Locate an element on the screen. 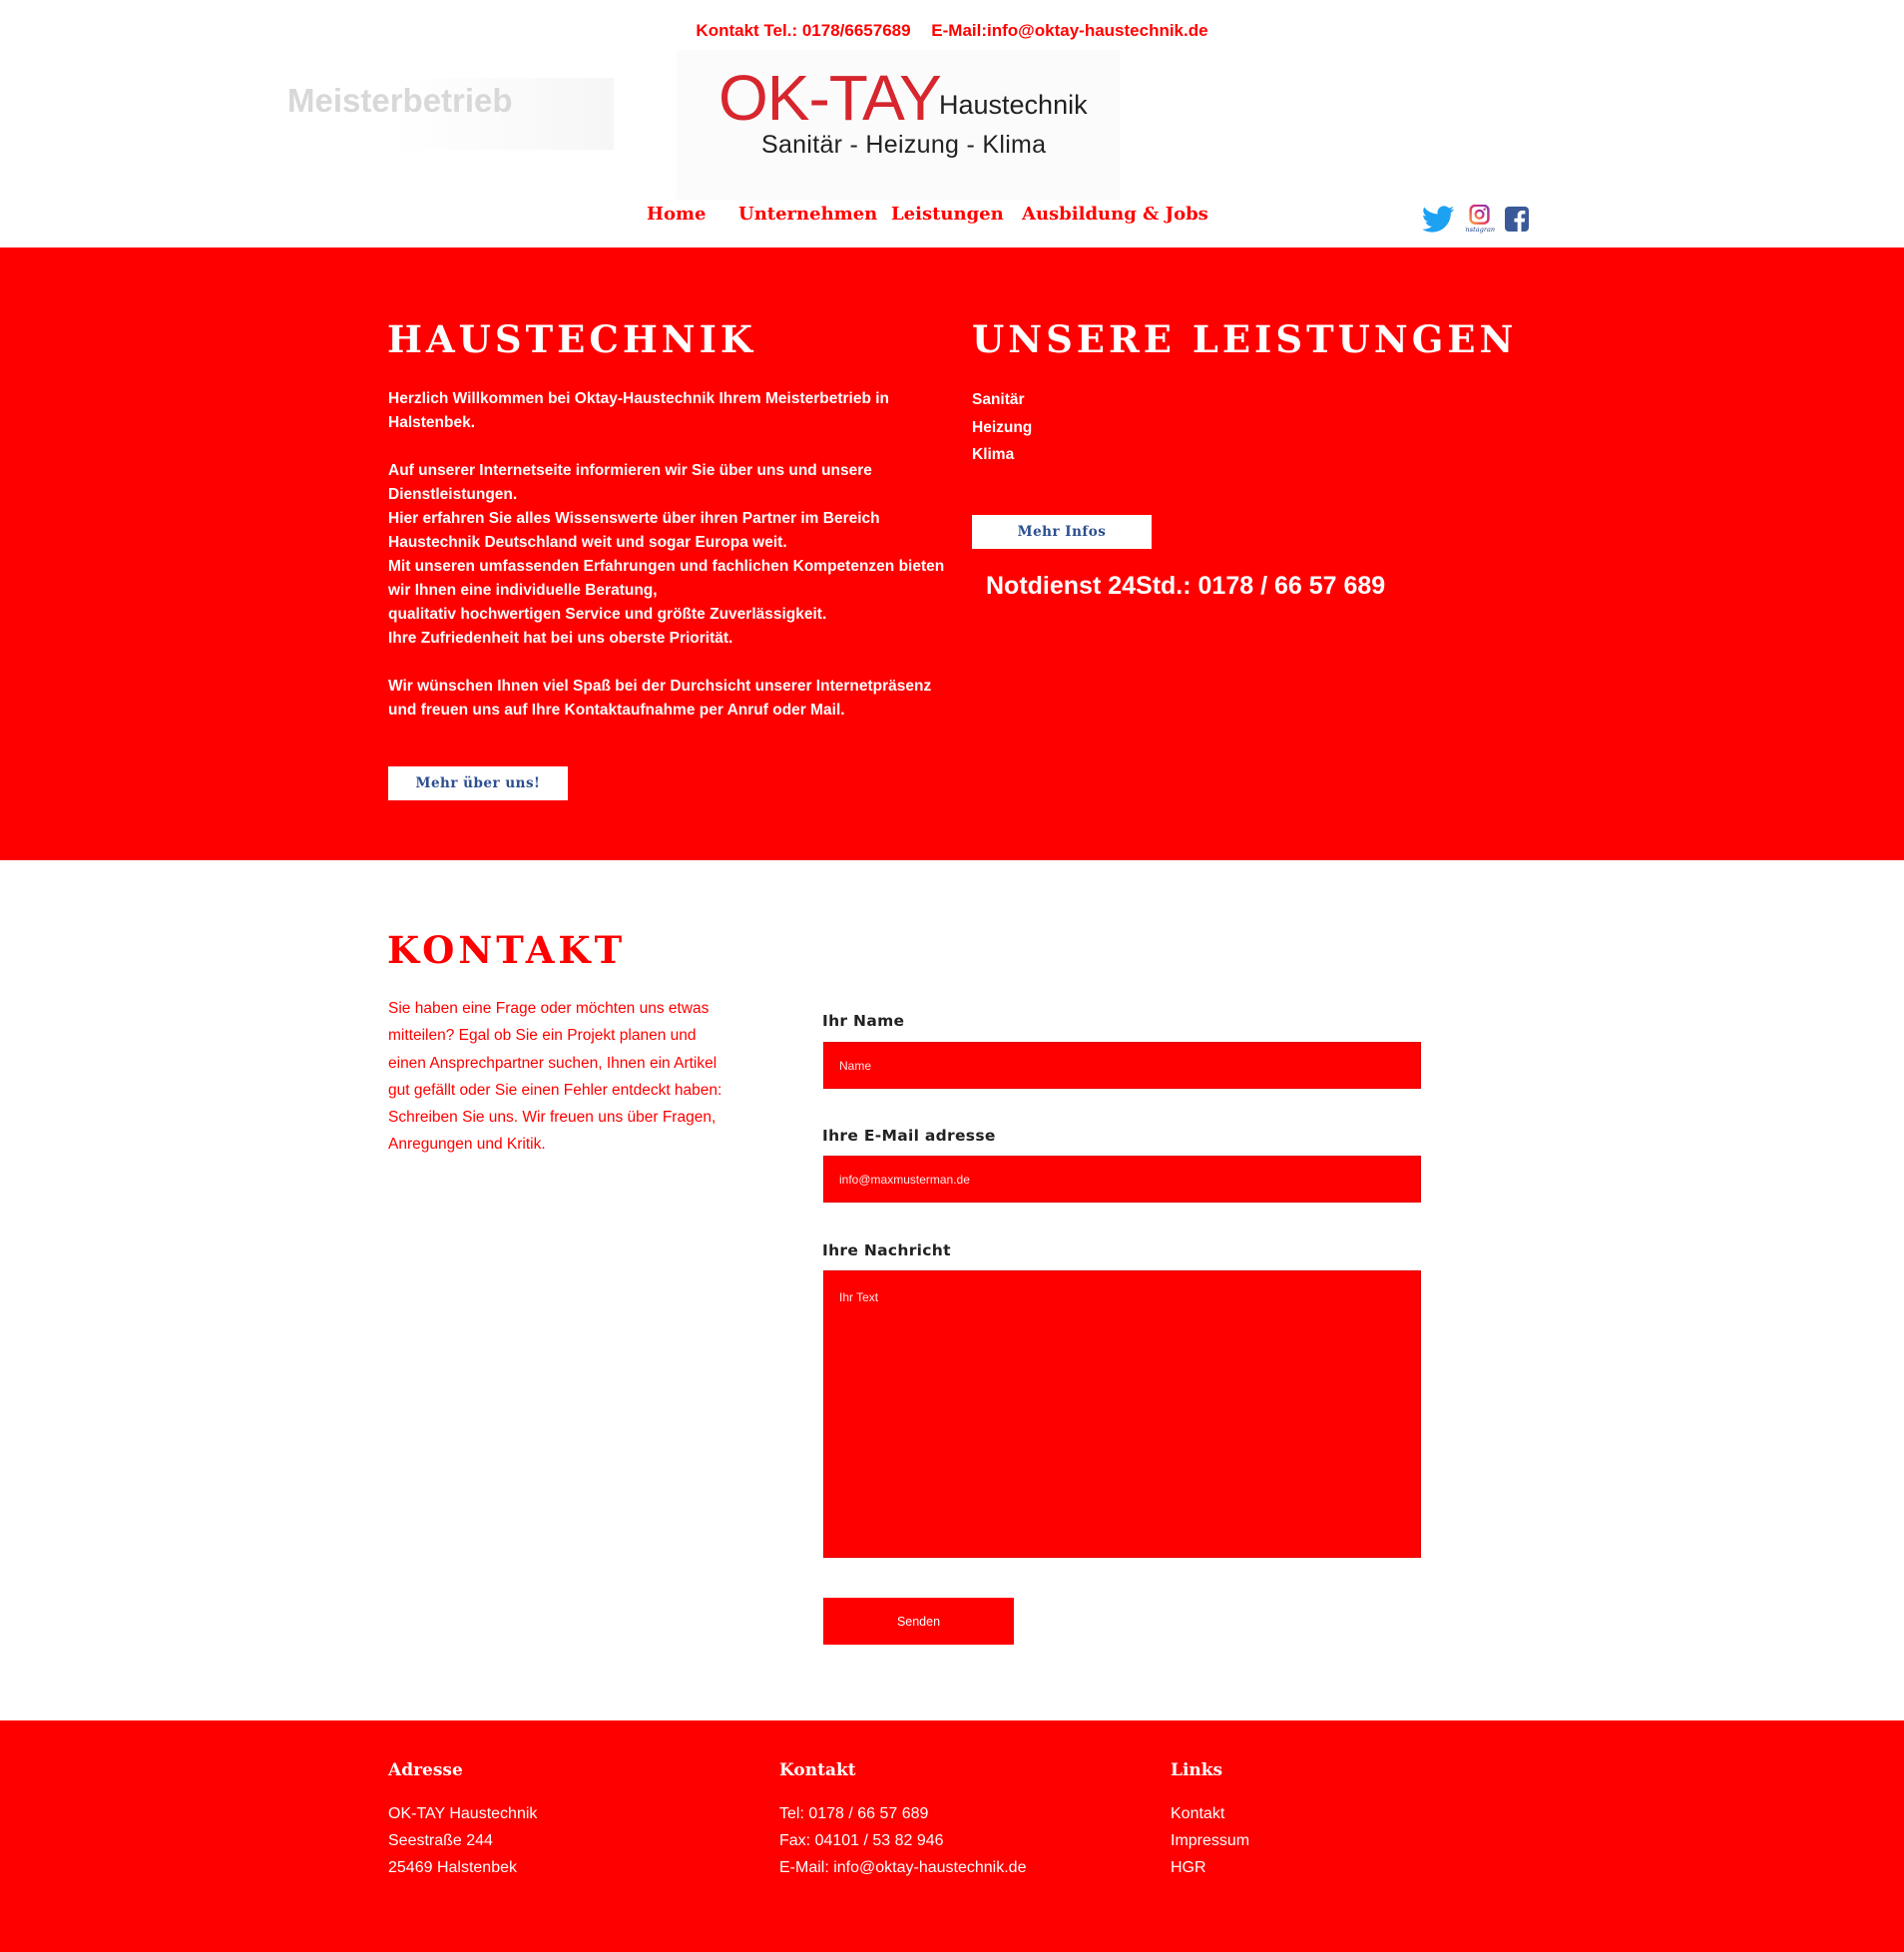  service-item-klima: Klima is located at coordinates (993, 455).